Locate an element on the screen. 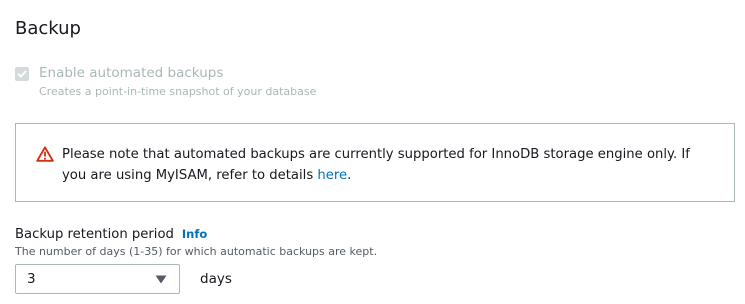 Image resolution: width=745 pixels, height=304 pixels. section-title: Backup is located at coordinates (48, 28).